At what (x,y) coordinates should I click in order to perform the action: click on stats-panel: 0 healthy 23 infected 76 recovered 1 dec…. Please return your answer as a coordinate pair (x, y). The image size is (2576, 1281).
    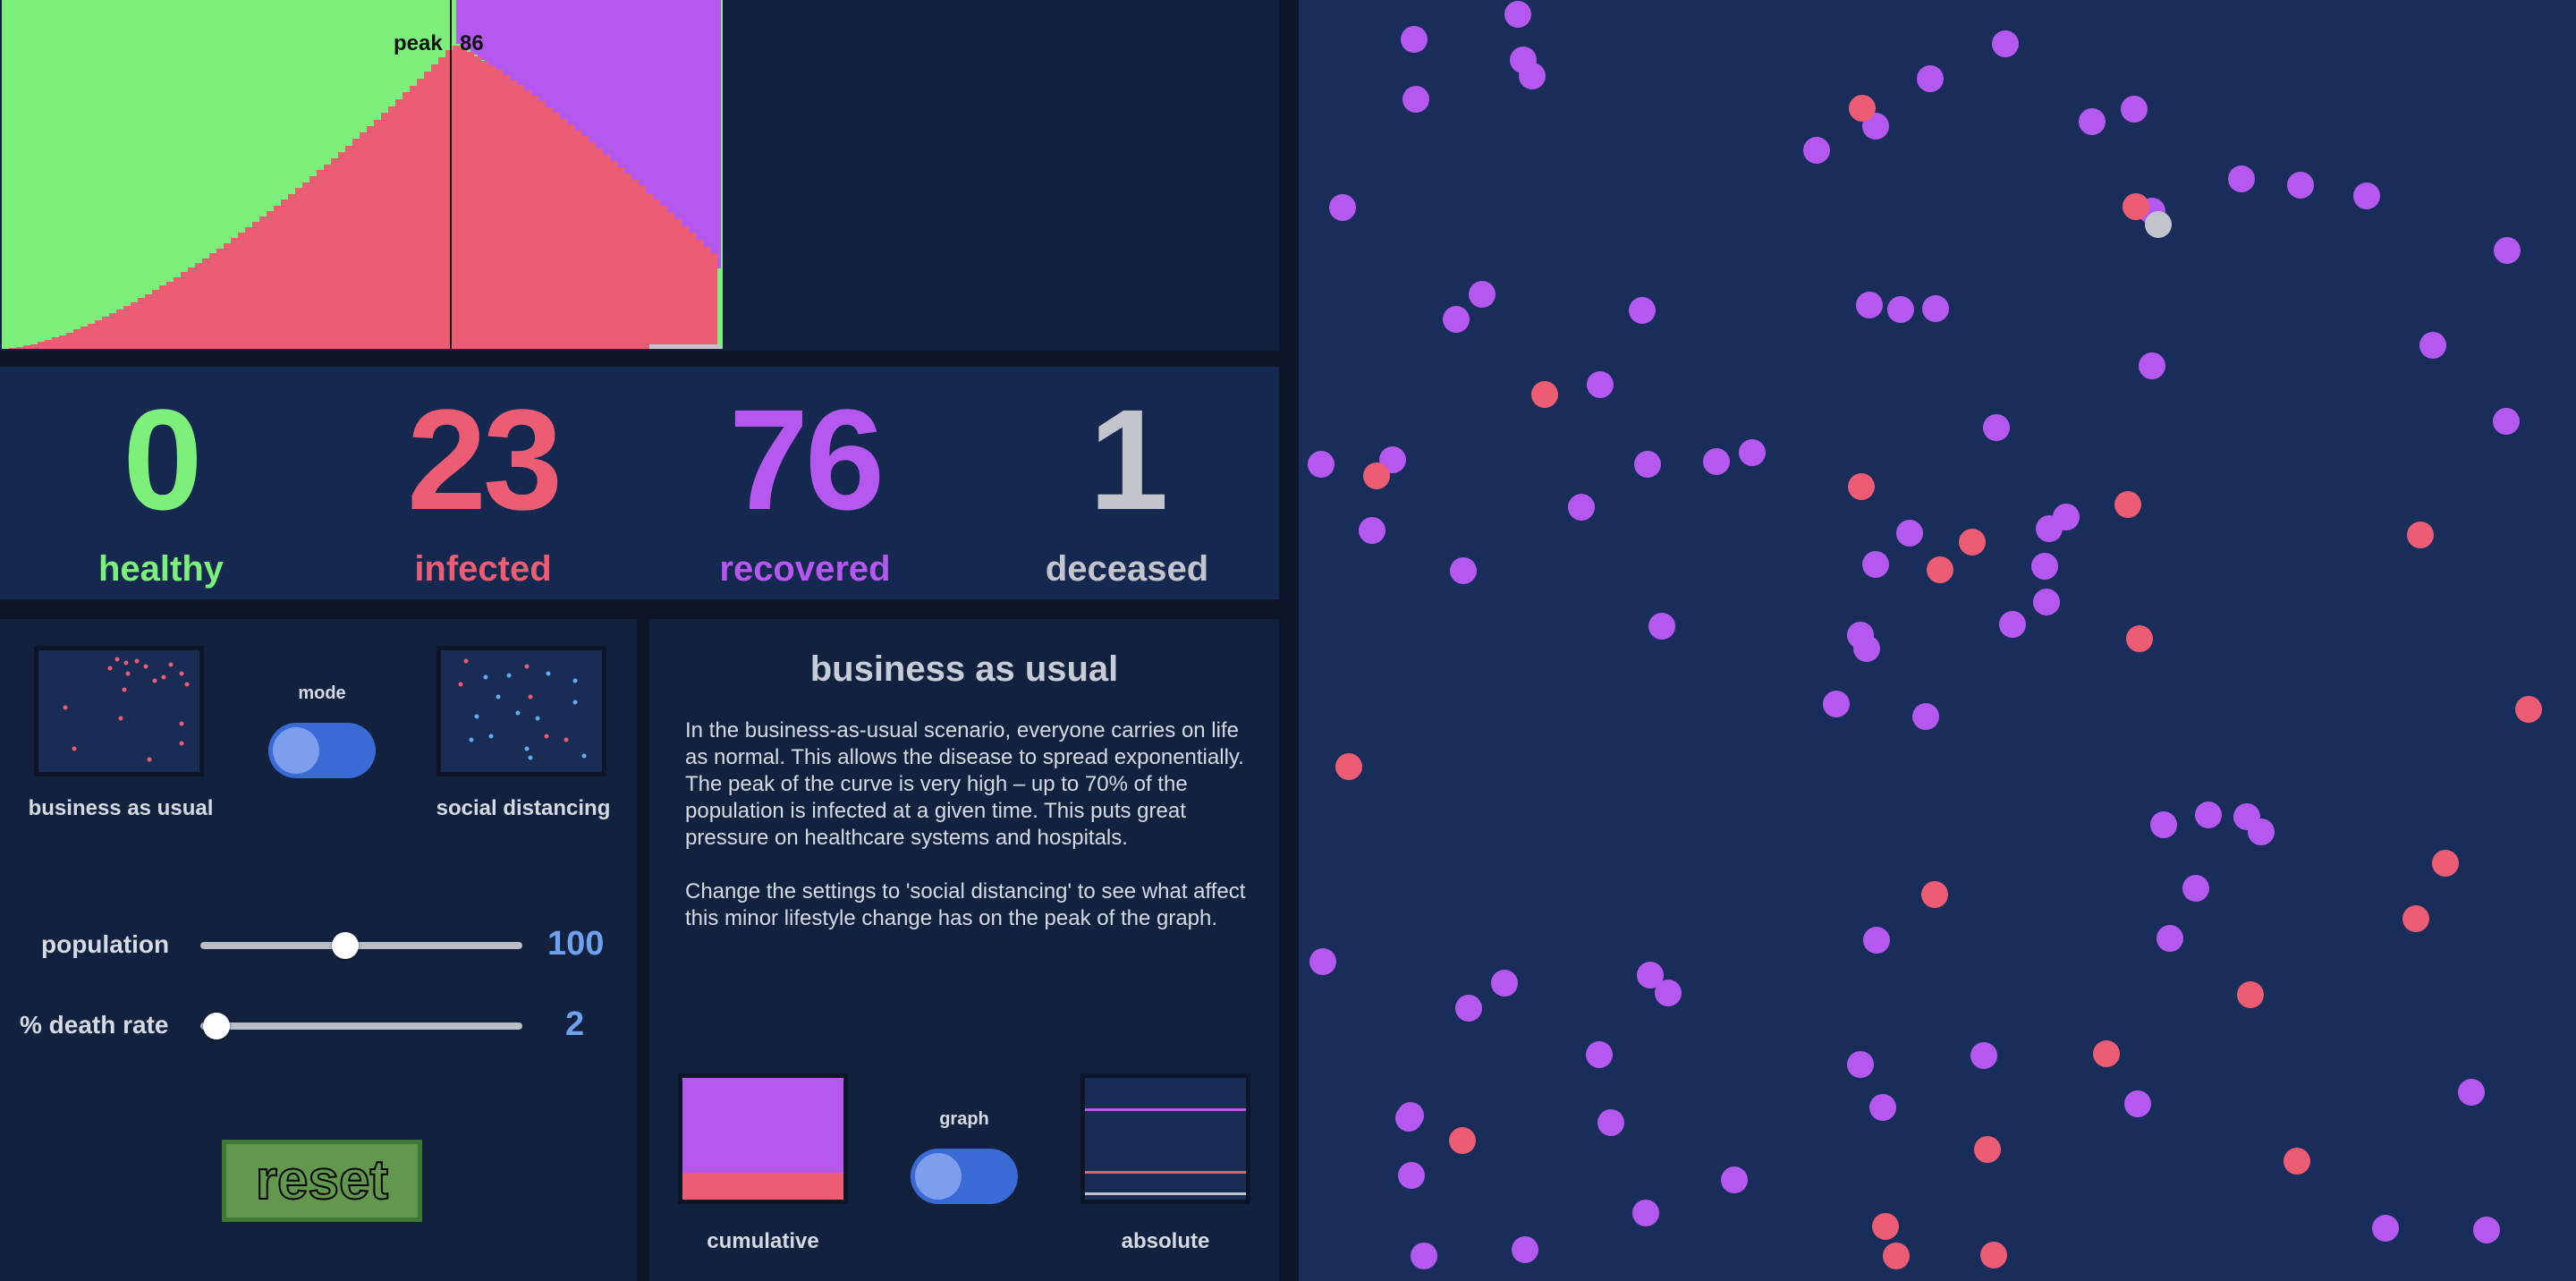
    Looking at the image, I should click on (639, 483).